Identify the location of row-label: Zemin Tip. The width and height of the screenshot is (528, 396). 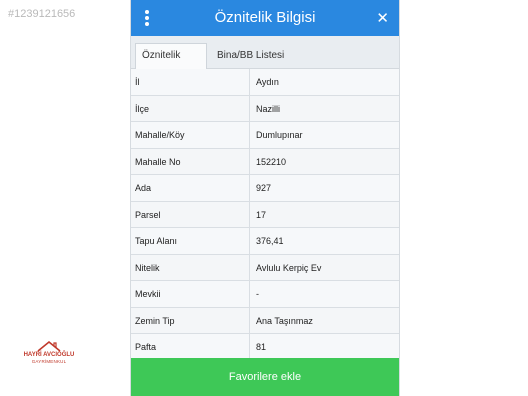
(155, 320).